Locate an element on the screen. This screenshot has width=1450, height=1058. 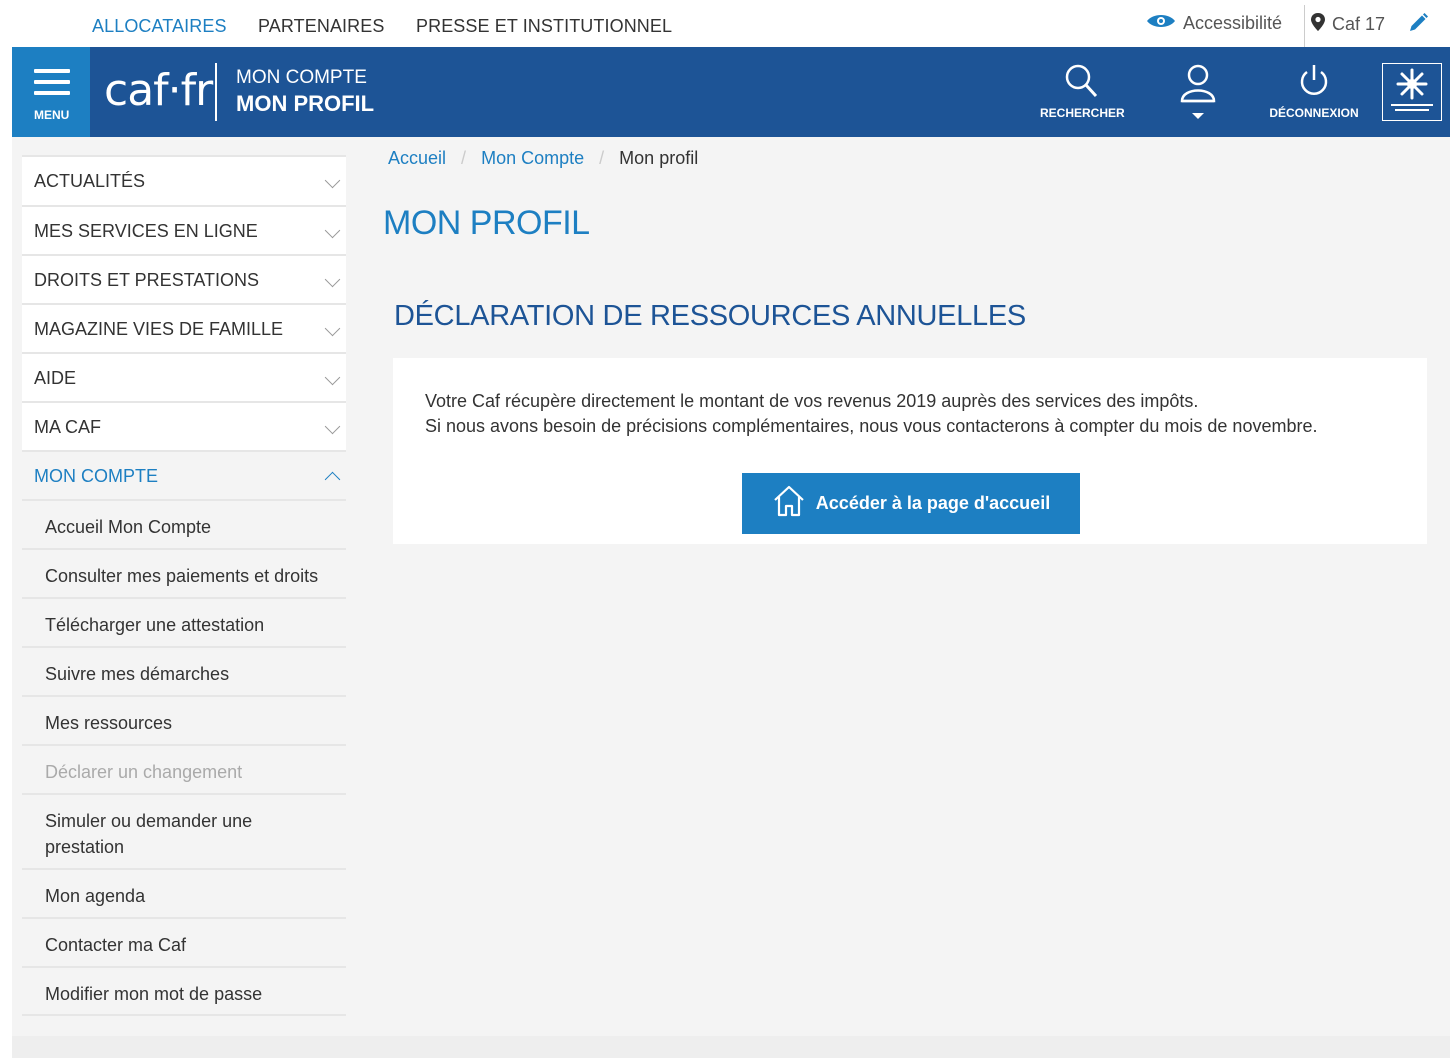
breadcrumb-account: Mon Compte is located at coordinates (532, 158).